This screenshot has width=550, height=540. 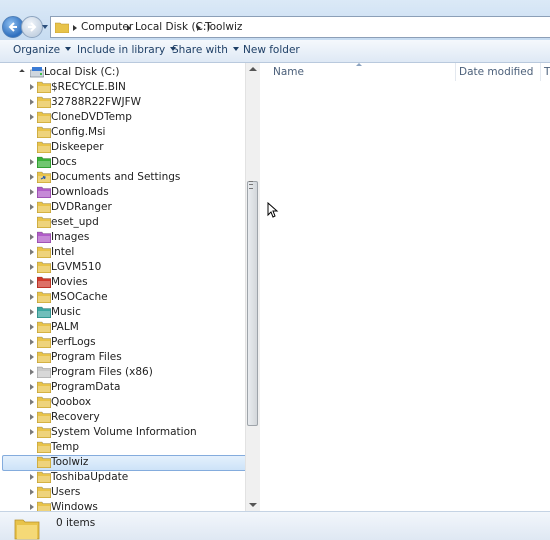 I want to click on tree-item: Intel, so click(x=129, y=252).